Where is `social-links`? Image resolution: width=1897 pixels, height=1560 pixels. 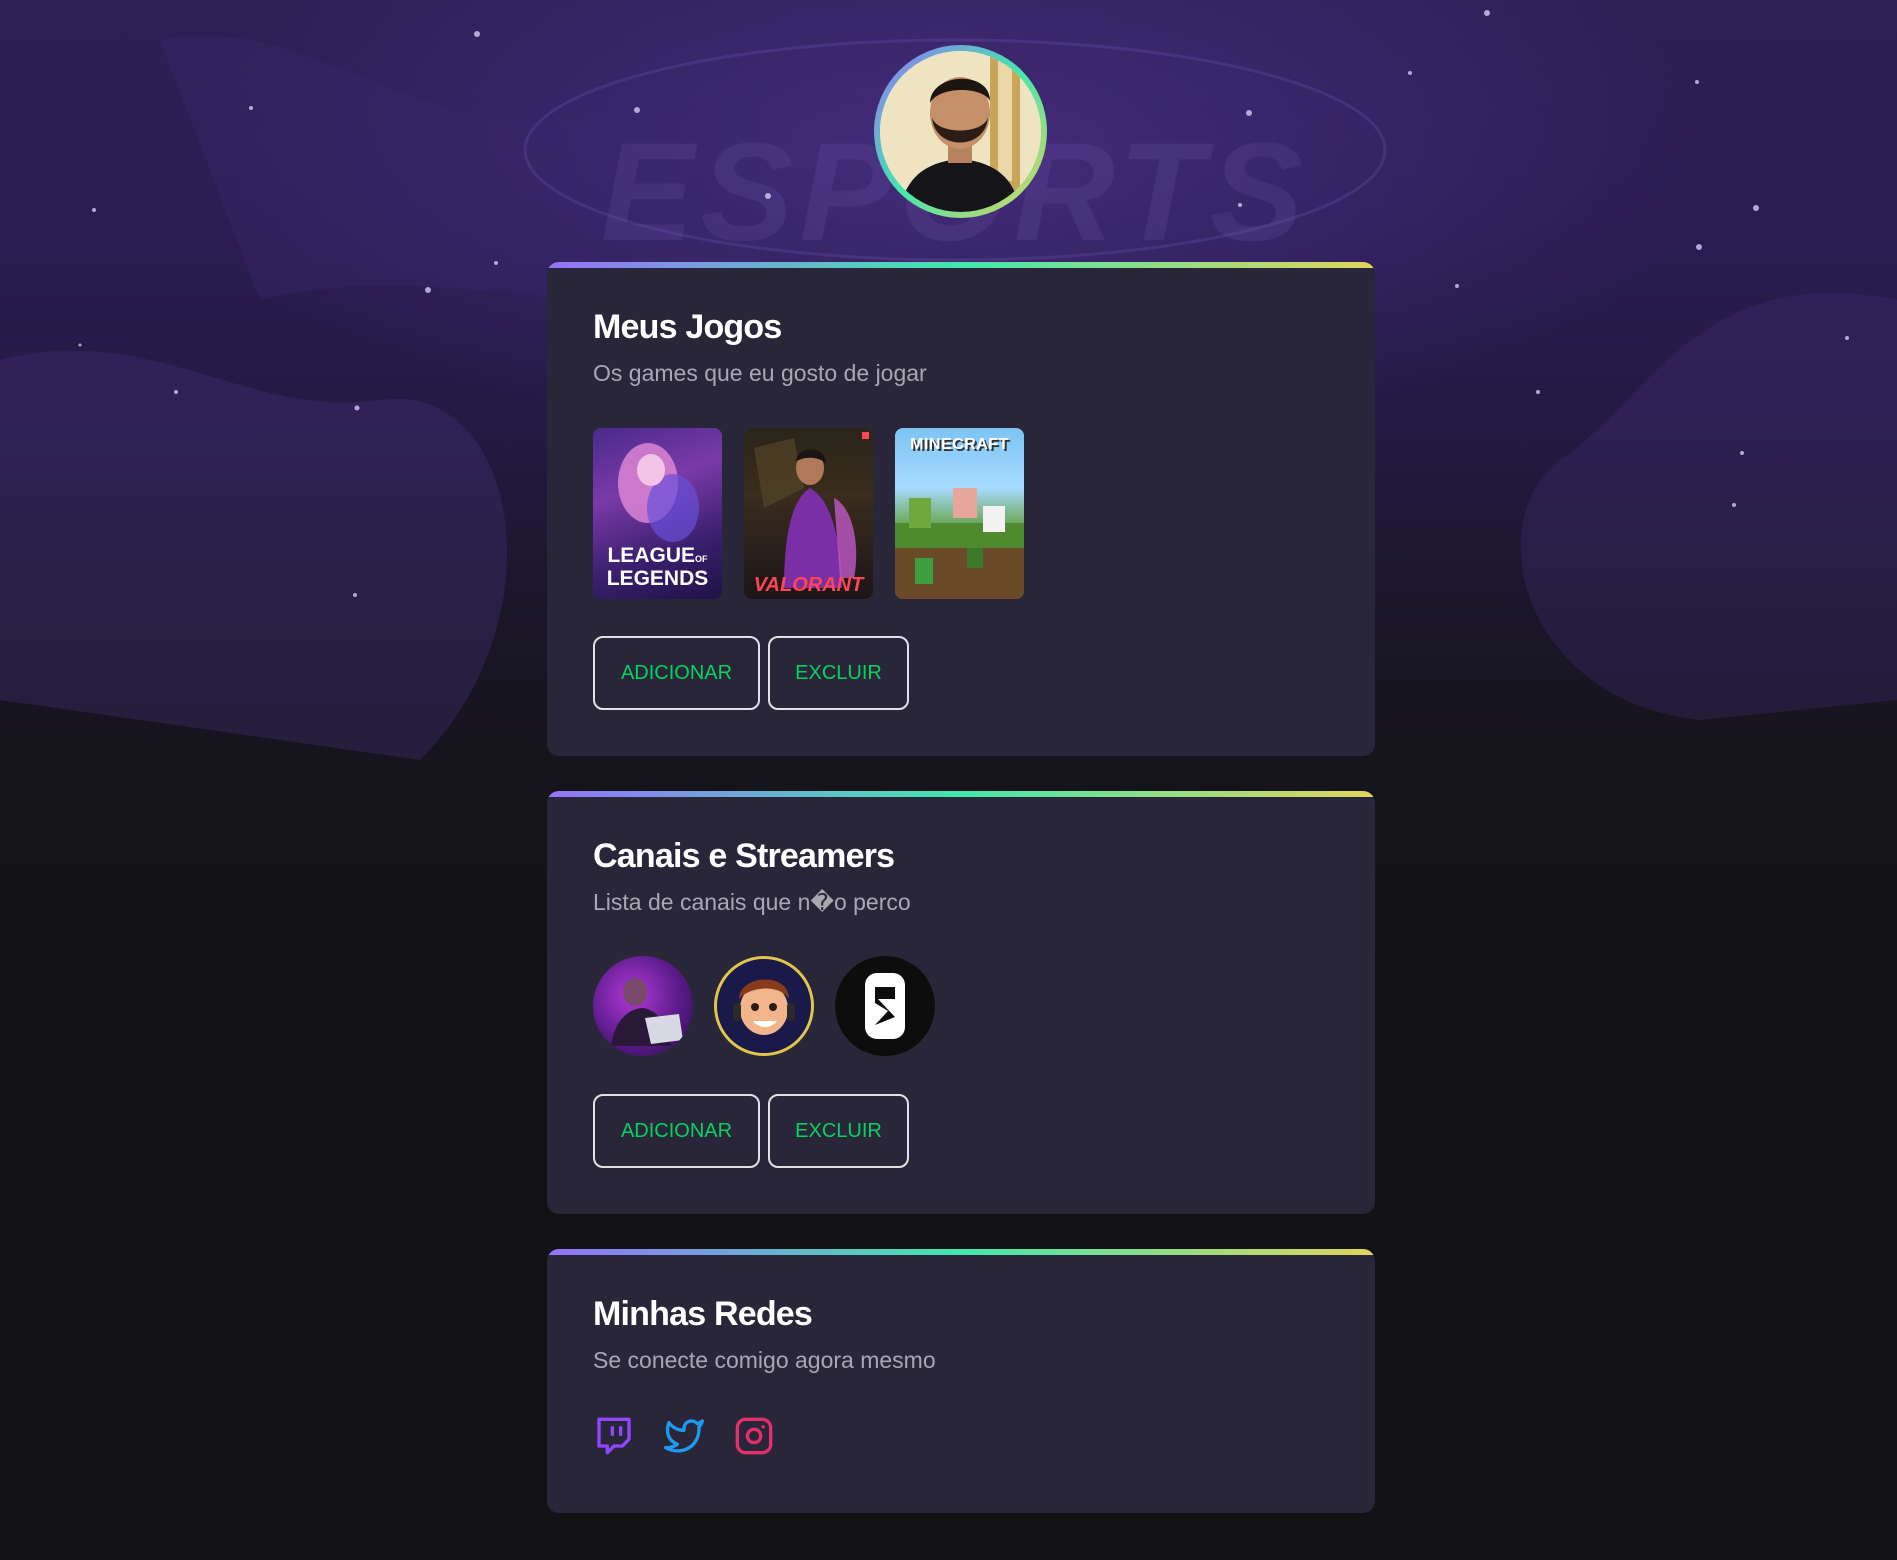 social-links is located at coordinates (684, 1436).